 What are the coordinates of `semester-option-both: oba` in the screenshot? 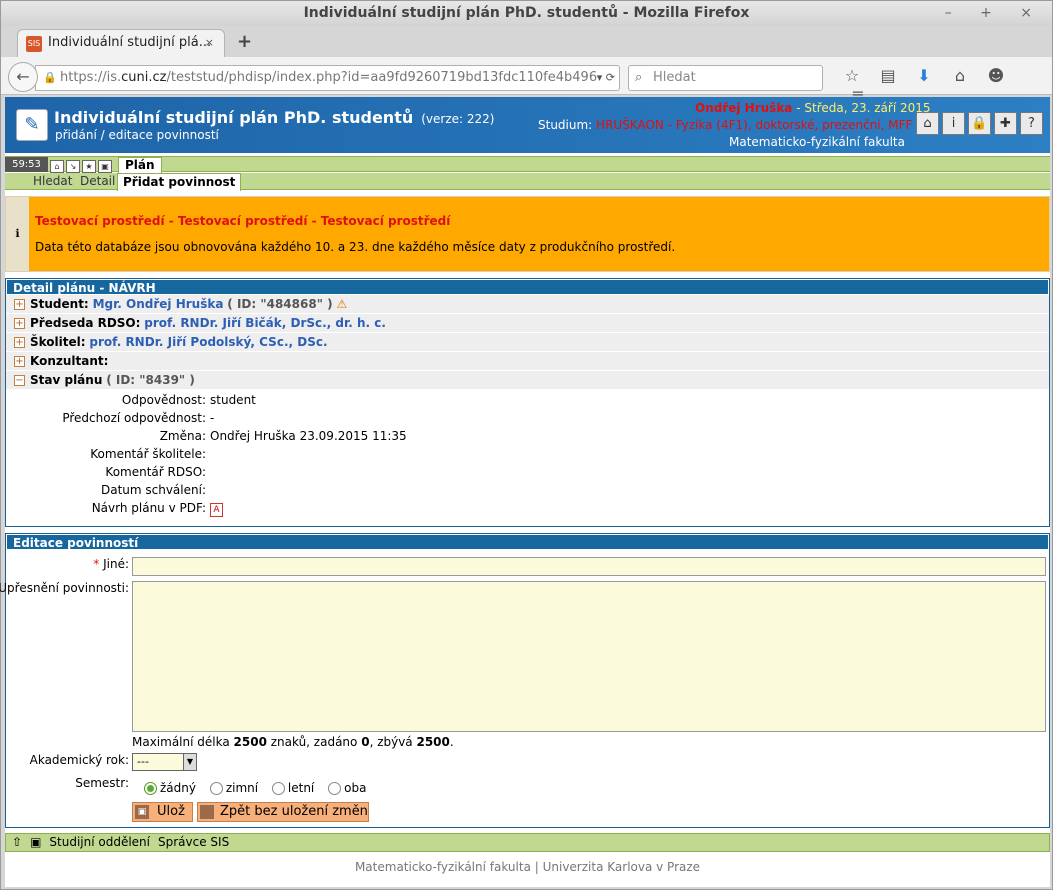 It's located at (347, 788).